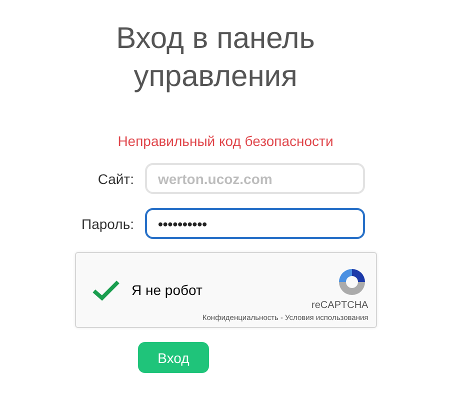 The image size is (451, 415). What do you see at coordinates (226, 141) in the screenshot?
I see `error-message: Неправильный код безопасности` at bounding box center [226, 141].